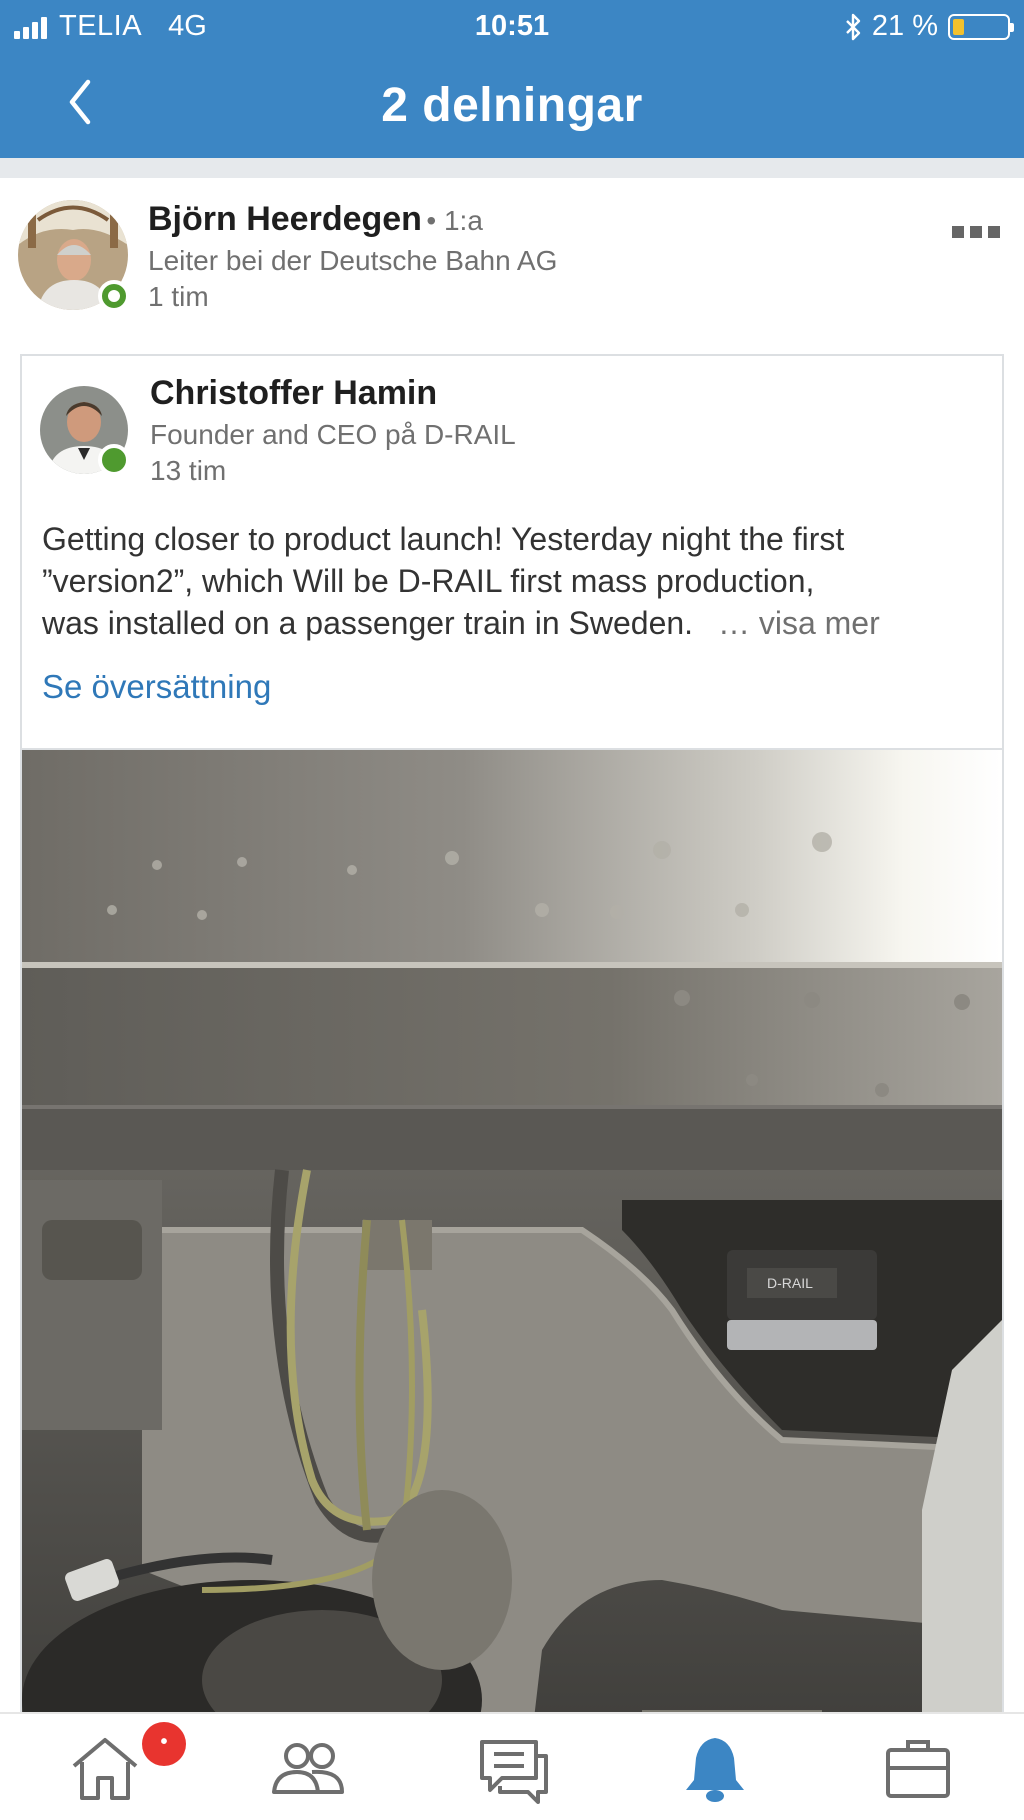  What do you see at coordinates (904, 26) in the screenshot?
I see `battery-percent: 21 %` at bounding box center [904, 26].